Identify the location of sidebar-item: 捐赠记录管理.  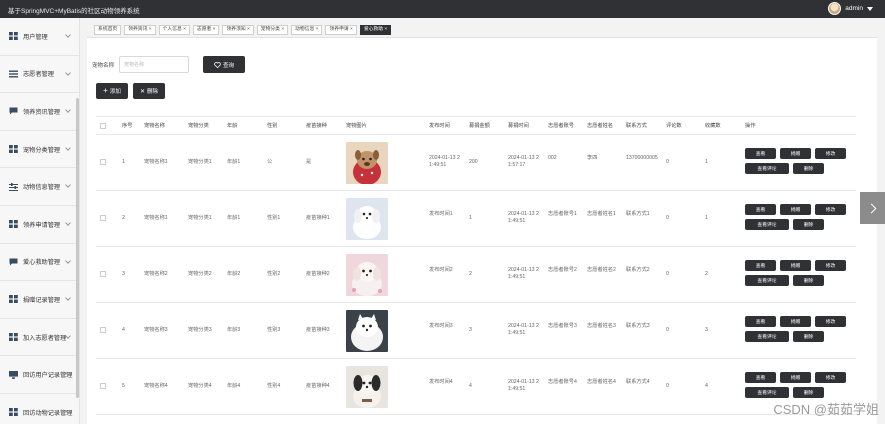
(39, 300).